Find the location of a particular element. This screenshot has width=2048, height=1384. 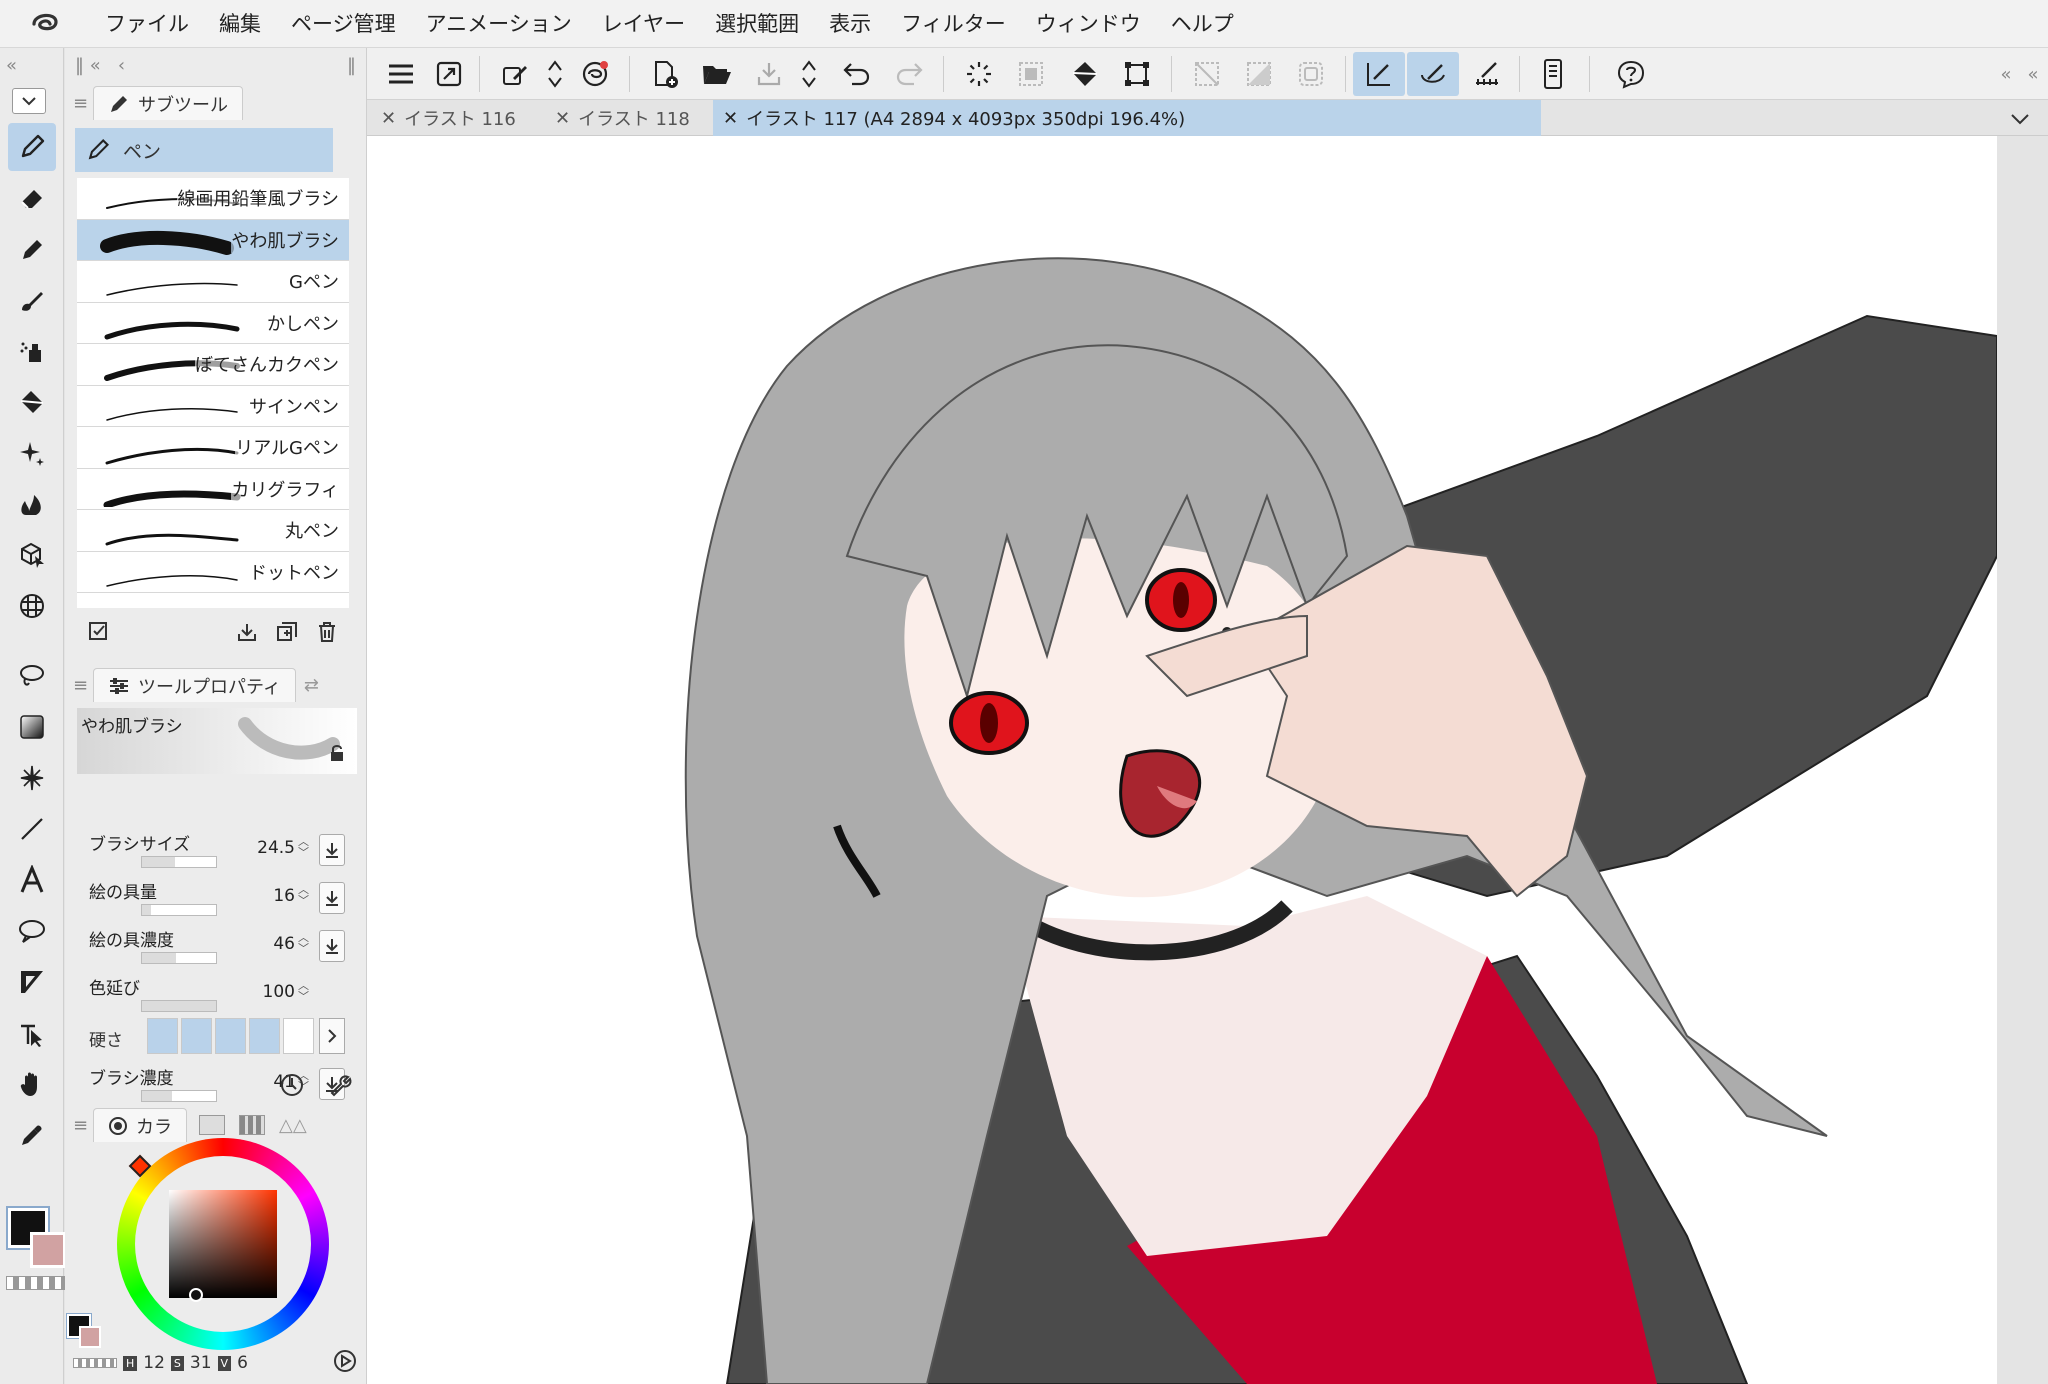

menu-selection: 選択範囲 is located at coordinates (757, 24).